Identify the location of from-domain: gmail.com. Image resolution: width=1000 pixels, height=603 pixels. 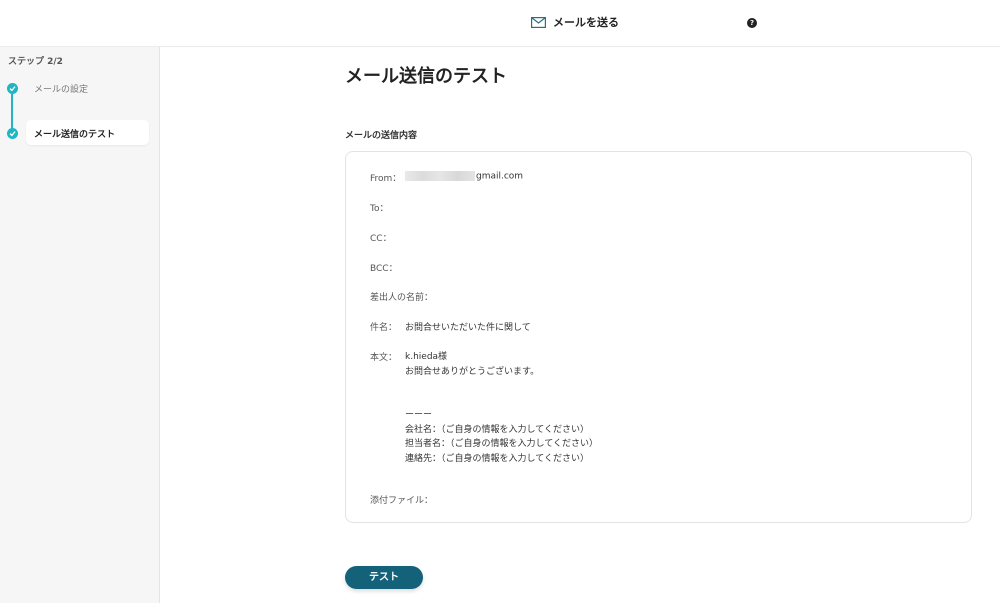
(500, 176).